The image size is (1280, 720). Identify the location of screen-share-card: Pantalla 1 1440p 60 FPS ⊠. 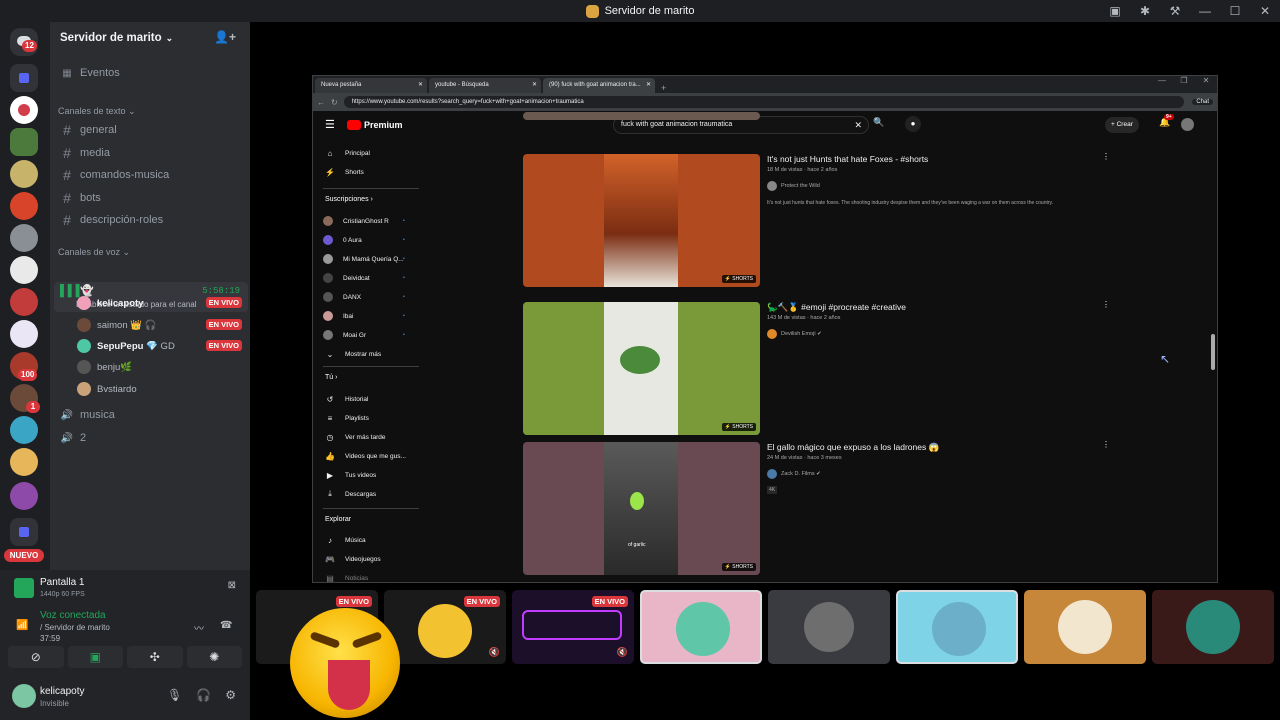
(125, 589).